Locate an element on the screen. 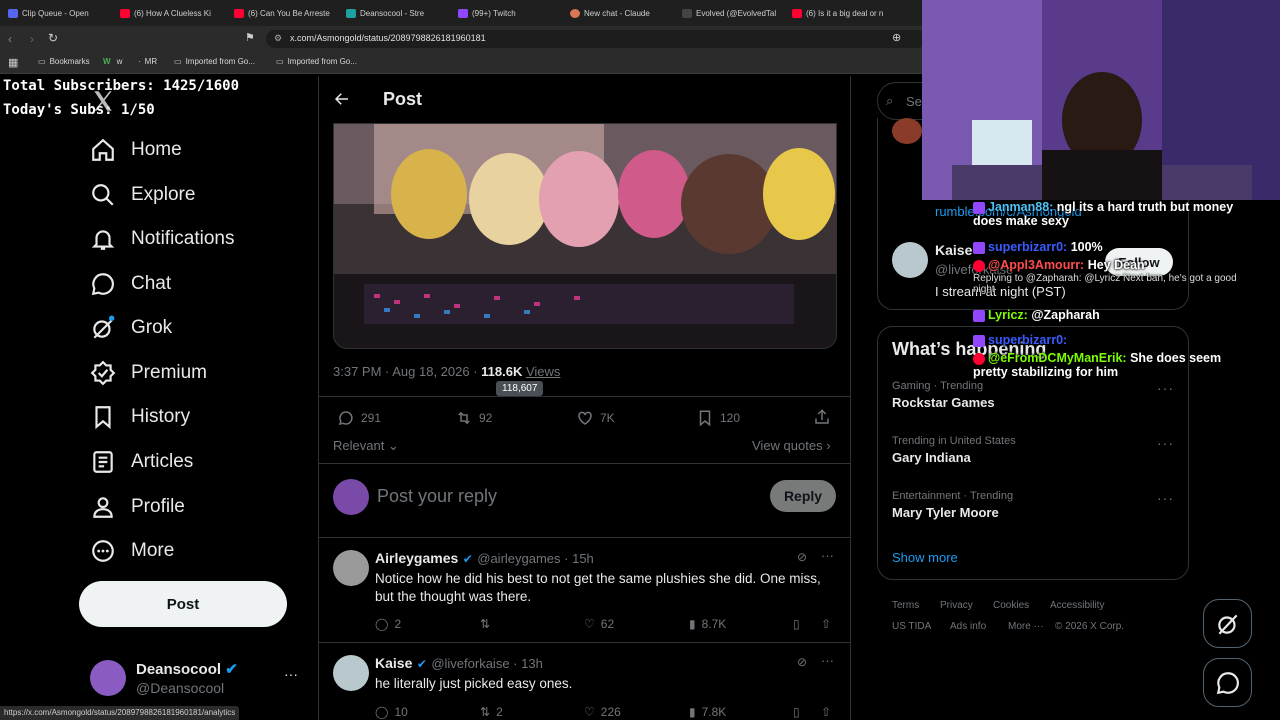  plushies-photo is located at coordinates (585, 236).